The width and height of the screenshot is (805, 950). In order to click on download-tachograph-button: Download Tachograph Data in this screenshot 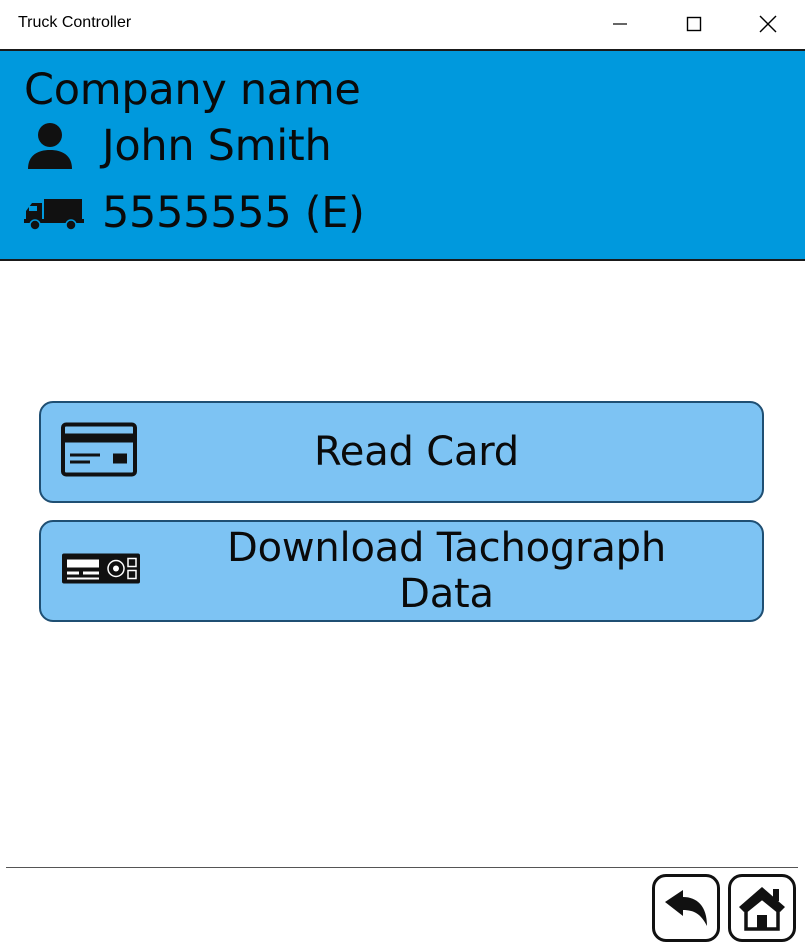, I will do `click(401, 571)`.